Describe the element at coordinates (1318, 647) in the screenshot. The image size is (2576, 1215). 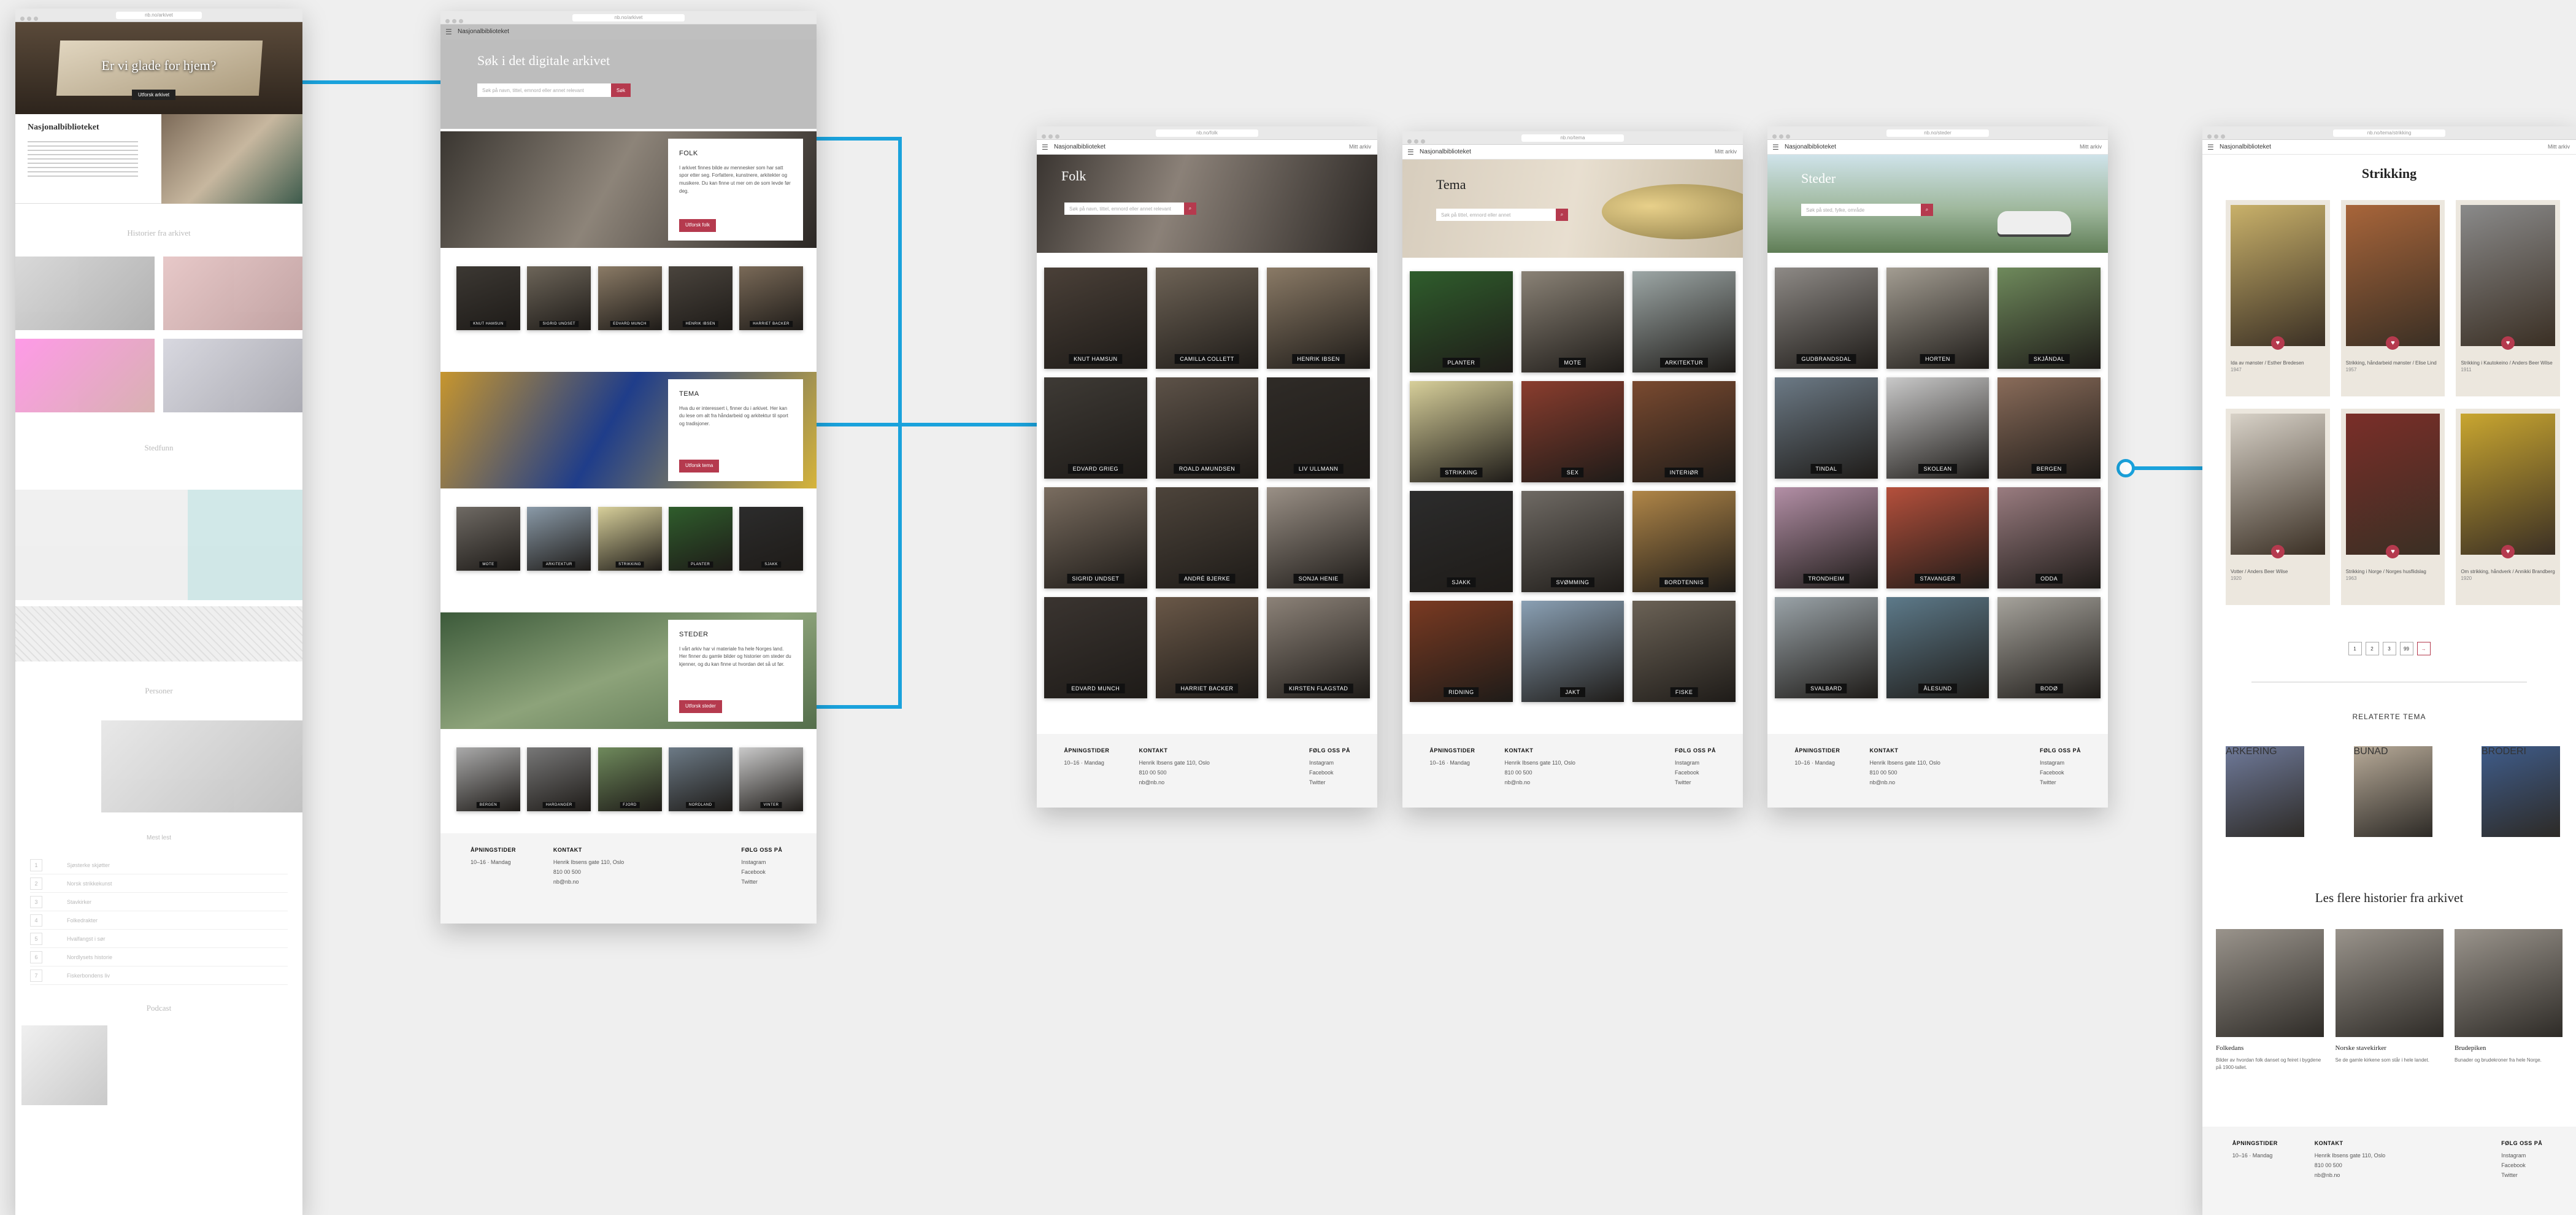
I see `grid-tile: KIRSTEN FLAGSTAD` at that location.